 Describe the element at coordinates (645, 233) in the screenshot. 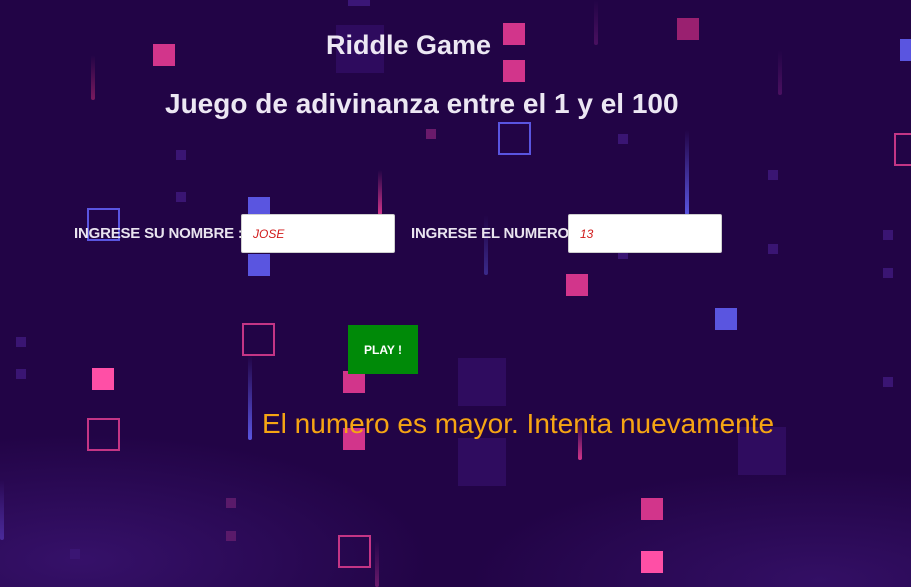

I see `number-input` at that location.